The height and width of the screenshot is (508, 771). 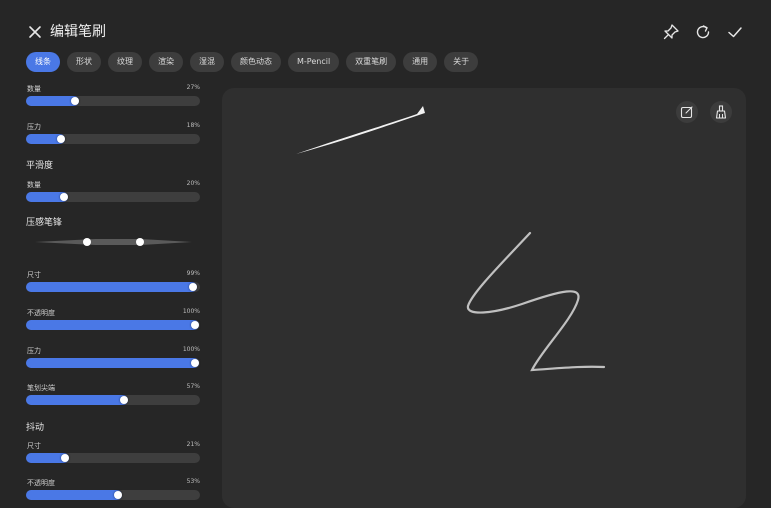 I want to click on slider-value: 57%, so click(x=193, y=386).